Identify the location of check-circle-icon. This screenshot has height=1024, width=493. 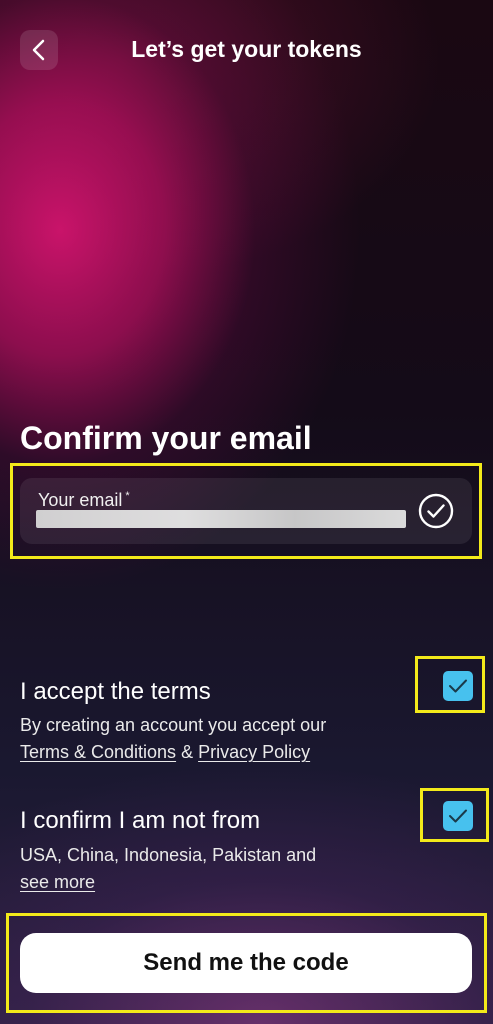
(436, 511).